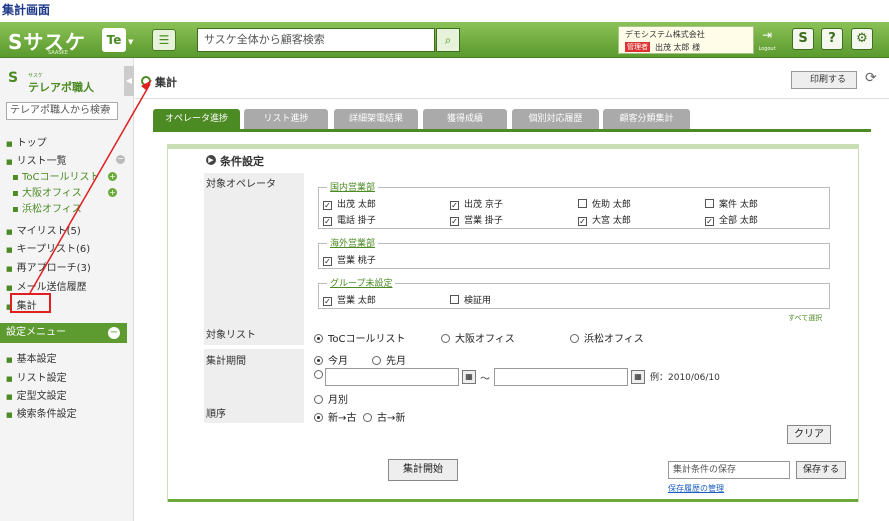 This screenshot has width=889, height=521. What do you see at coordinates (476, 203) in the screenshot?
I see `operator-checkbox: ✓ 出茂 京子` at bounding box center [476, 203].